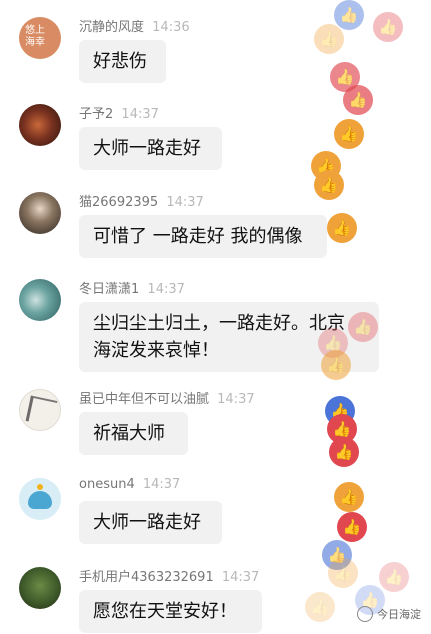 The image size is (431, 634). I want to click on watermark: 今日海淀, so click(389, 614).